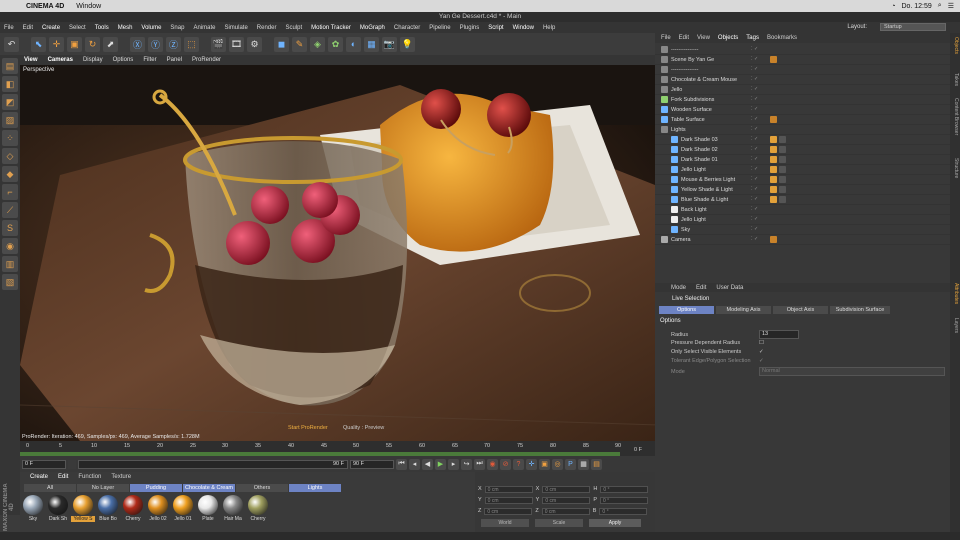 This screenshot has width=960, height=540. What do you see at coordinates (544, 464) in the screenshot?
I see `scale-key-icon: ▣` at bounding box center [544, 464].